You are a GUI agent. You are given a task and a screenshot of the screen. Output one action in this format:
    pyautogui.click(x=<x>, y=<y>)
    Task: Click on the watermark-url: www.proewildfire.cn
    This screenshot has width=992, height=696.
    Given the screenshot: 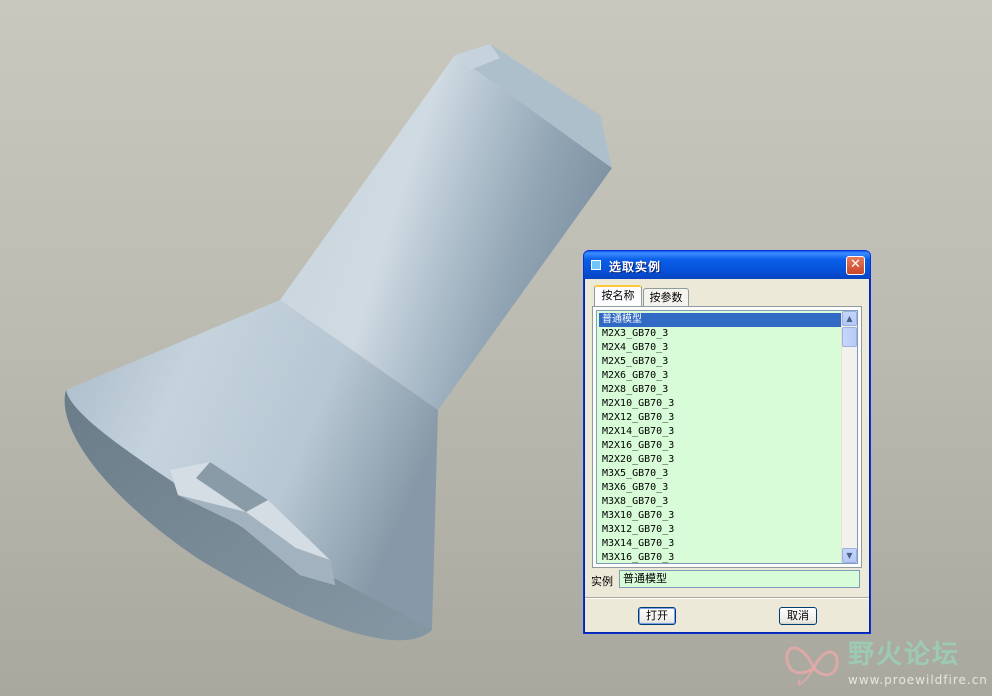 What is the action you would take?
    pyautogui.click(x=918, y=680)
    